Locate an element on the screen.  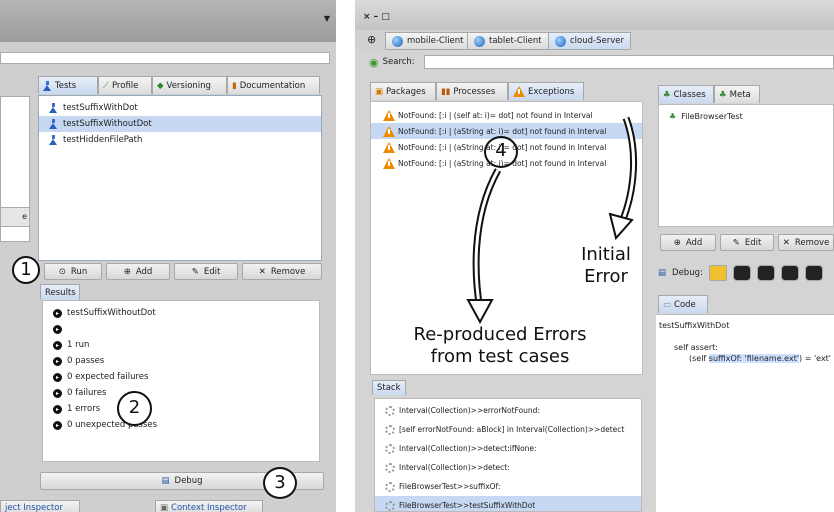
list-item: Interval(Collection)>>detect: is located at coordinates (508, 467).